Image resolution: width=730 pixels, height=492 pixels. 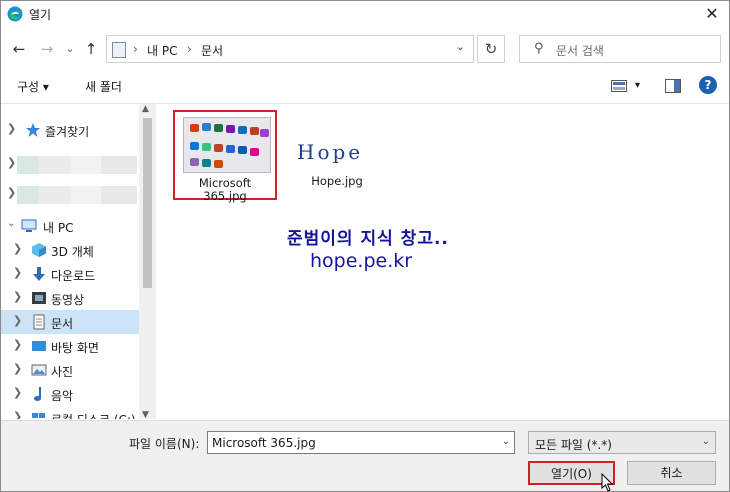 I want to click on tree-item-label: 문서, so click(x=62, y=324).